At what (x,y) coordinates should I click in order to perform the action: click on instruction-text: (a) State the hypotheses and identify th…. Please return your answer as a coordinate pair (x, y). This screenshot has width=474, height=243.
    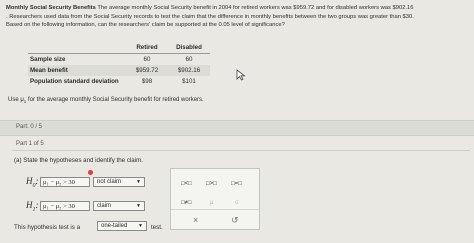
    Looking at the image, I should click on (78, 160).